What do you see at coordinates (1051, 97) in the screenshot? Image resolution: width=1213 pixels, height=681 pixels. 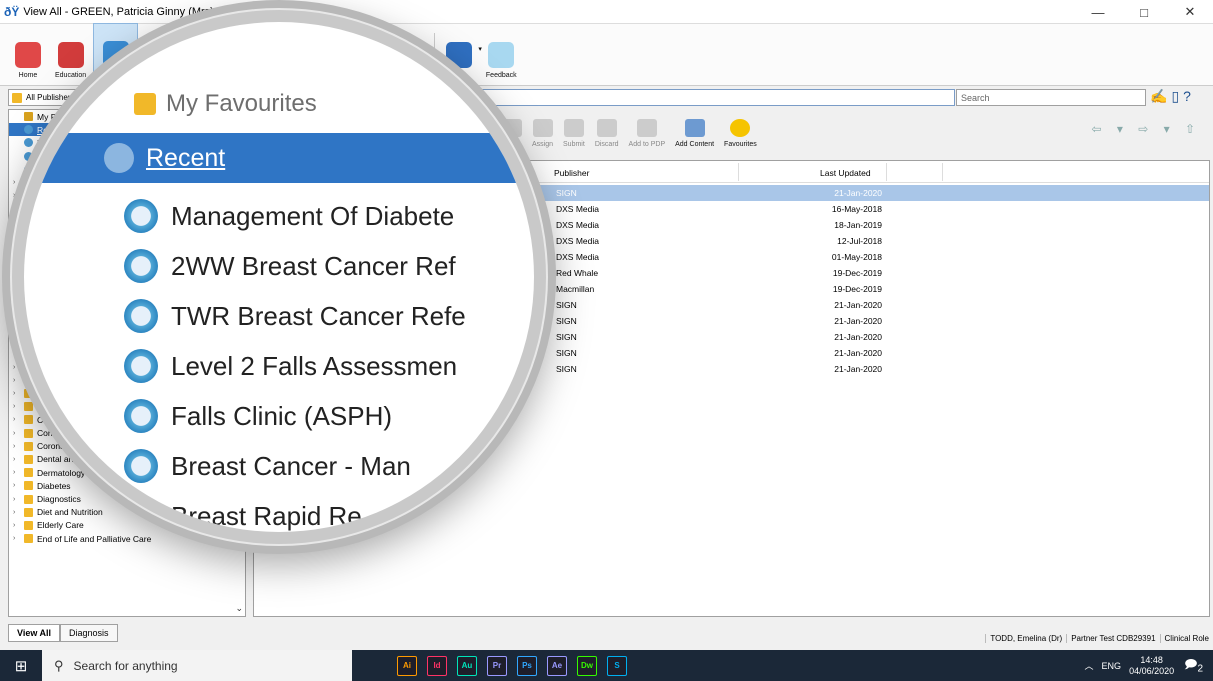 I see `search-input: Search` at bounding box center [1051, 97].